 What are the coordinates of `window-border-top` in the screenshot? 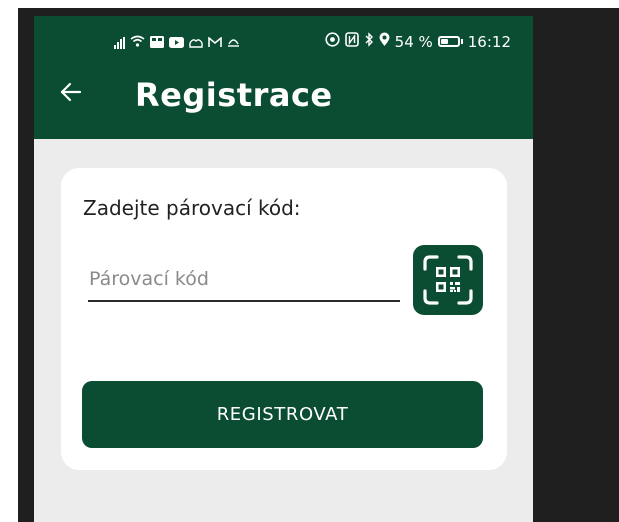 It's located at (318, 12).